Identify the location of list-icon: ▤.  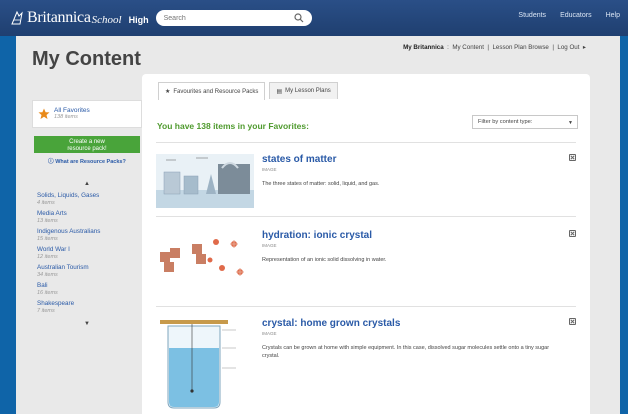
(279, 91).